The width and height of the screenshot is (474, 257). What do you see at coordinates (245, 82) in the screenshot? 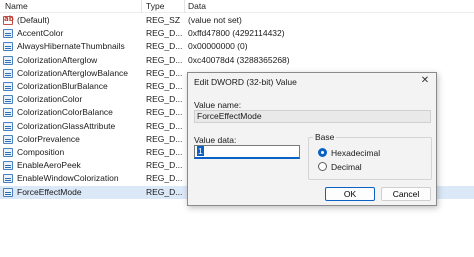
I see `dialog-title: Edit DWORD (32-bit) Value` at bounding box center [245, 82].